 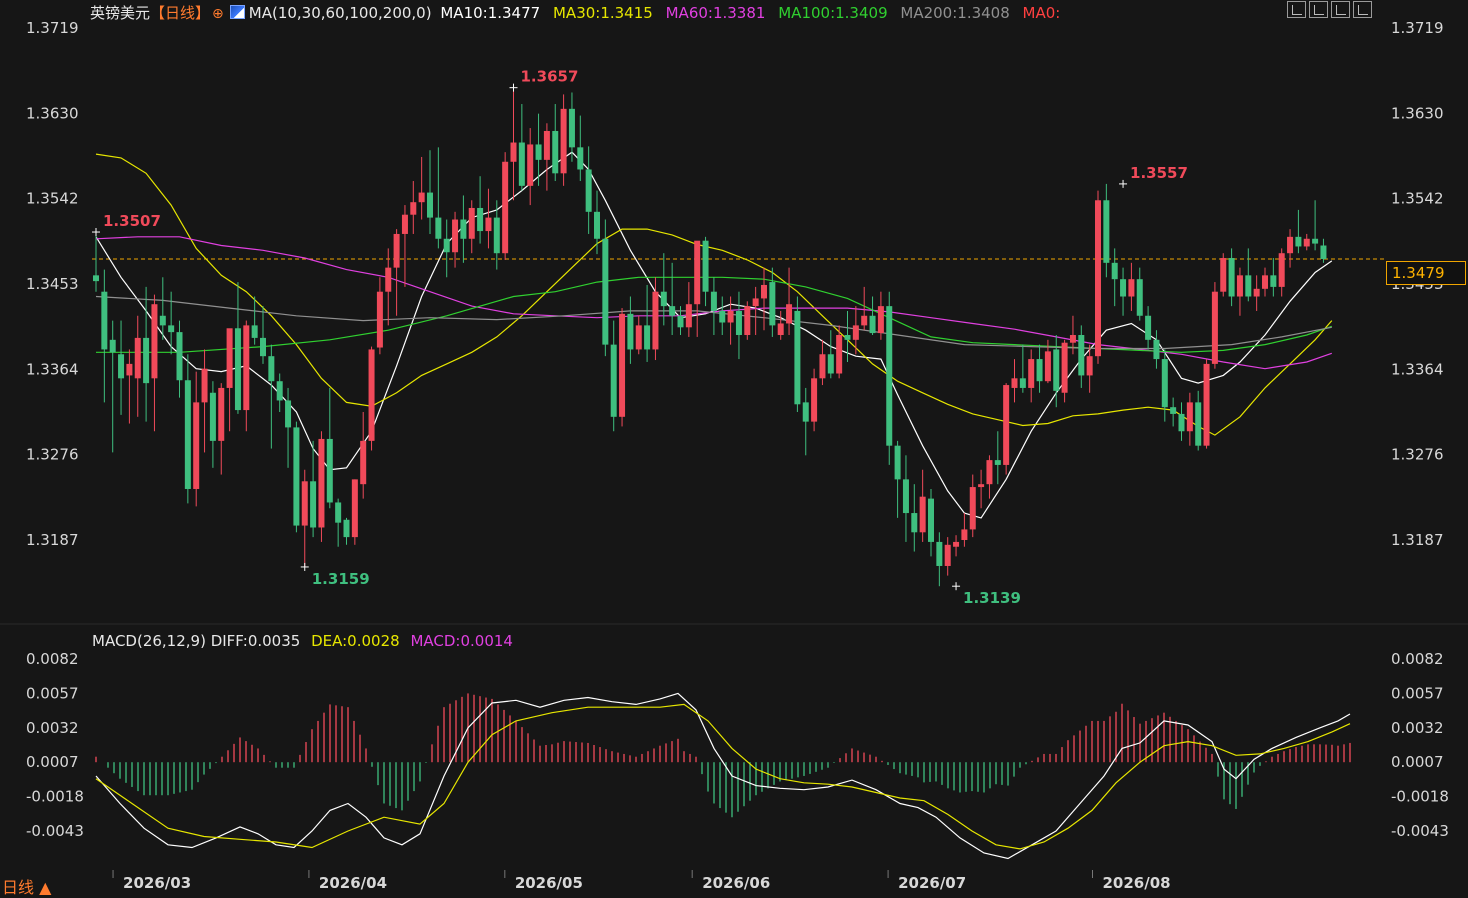 What do you see at coordinates (1417, 762) in the screenshot?
I see `macd-y-tick-right: 0.0007` at bounding box center [1417, 762].